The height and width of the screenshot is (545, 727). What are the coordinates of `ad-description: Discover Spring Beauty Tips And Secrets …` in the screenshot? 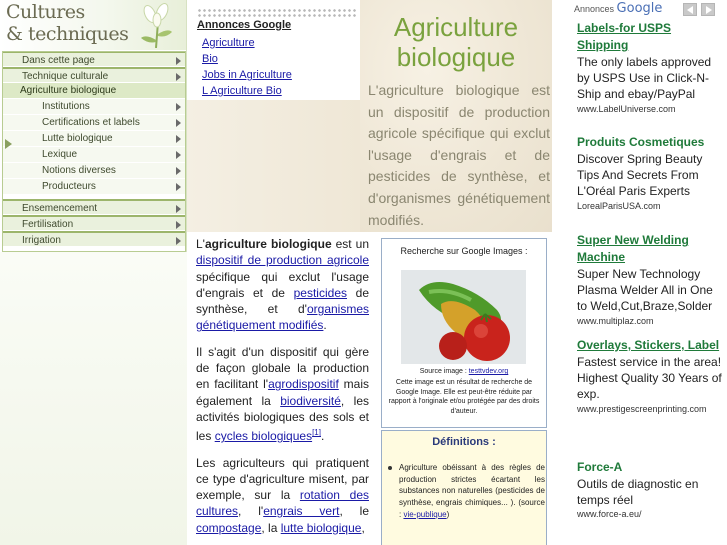 It's located at (640, 175).